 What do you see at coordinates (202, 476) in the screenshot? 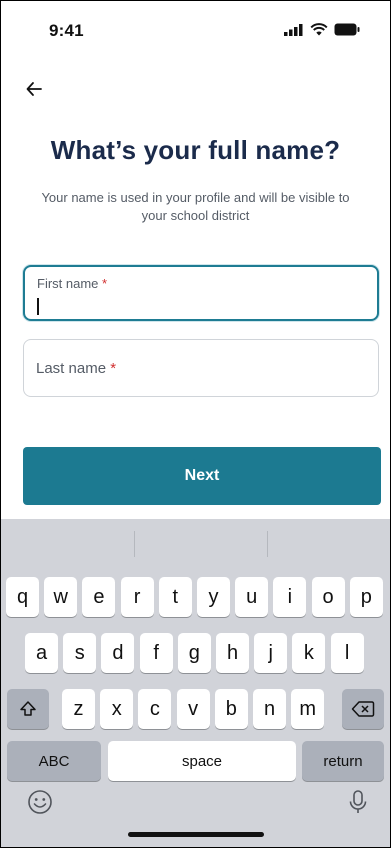
I see `next-button: Next` at bounding box center [202, 476].